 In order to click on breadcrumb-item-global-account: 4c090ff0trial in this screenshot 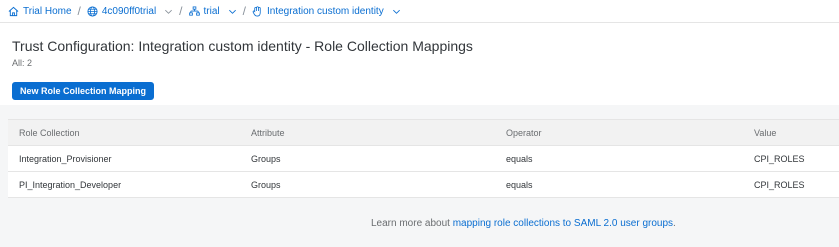, I will do `click(130, 11)`.